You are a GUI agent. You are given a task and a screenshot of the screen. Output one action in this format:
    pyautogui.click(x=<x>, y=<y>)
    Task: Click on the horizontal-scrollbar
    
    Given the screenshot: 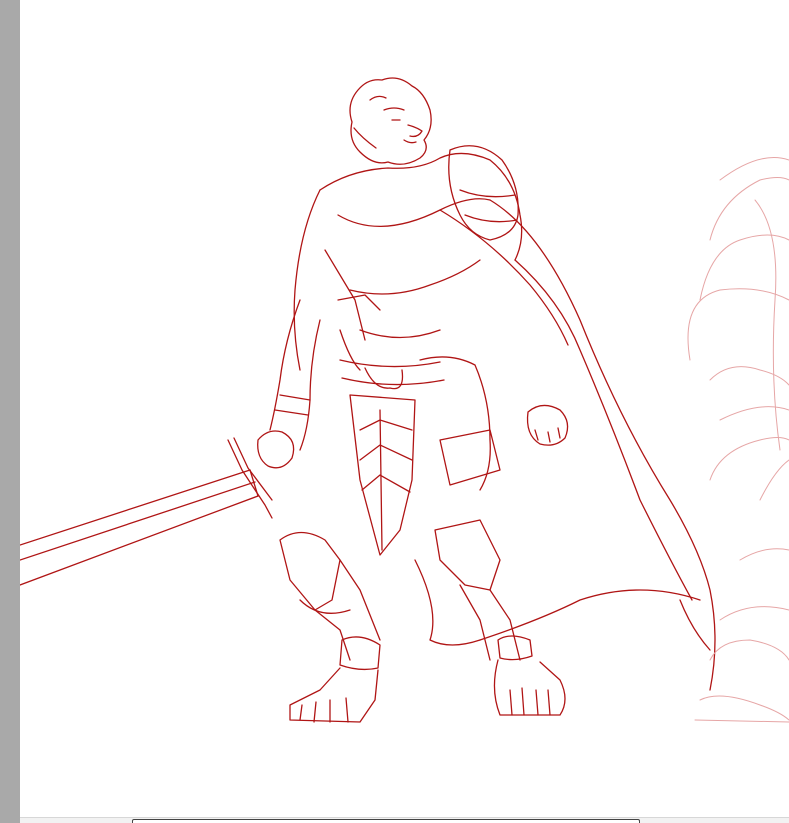 What is the action you would take?
    pyautogui.click(x=404, y=820)
    